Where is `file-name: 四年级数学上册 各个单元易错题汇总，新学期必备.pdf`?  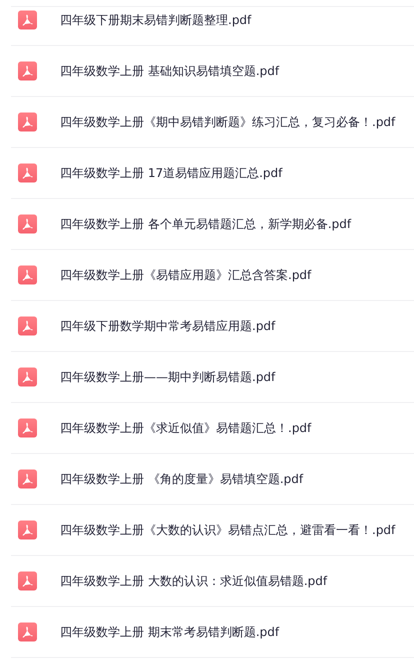
file-name: 四年级数学上册 各个单元易错题汇总，新学期必备.pdf is located at coordinates (206, 224).